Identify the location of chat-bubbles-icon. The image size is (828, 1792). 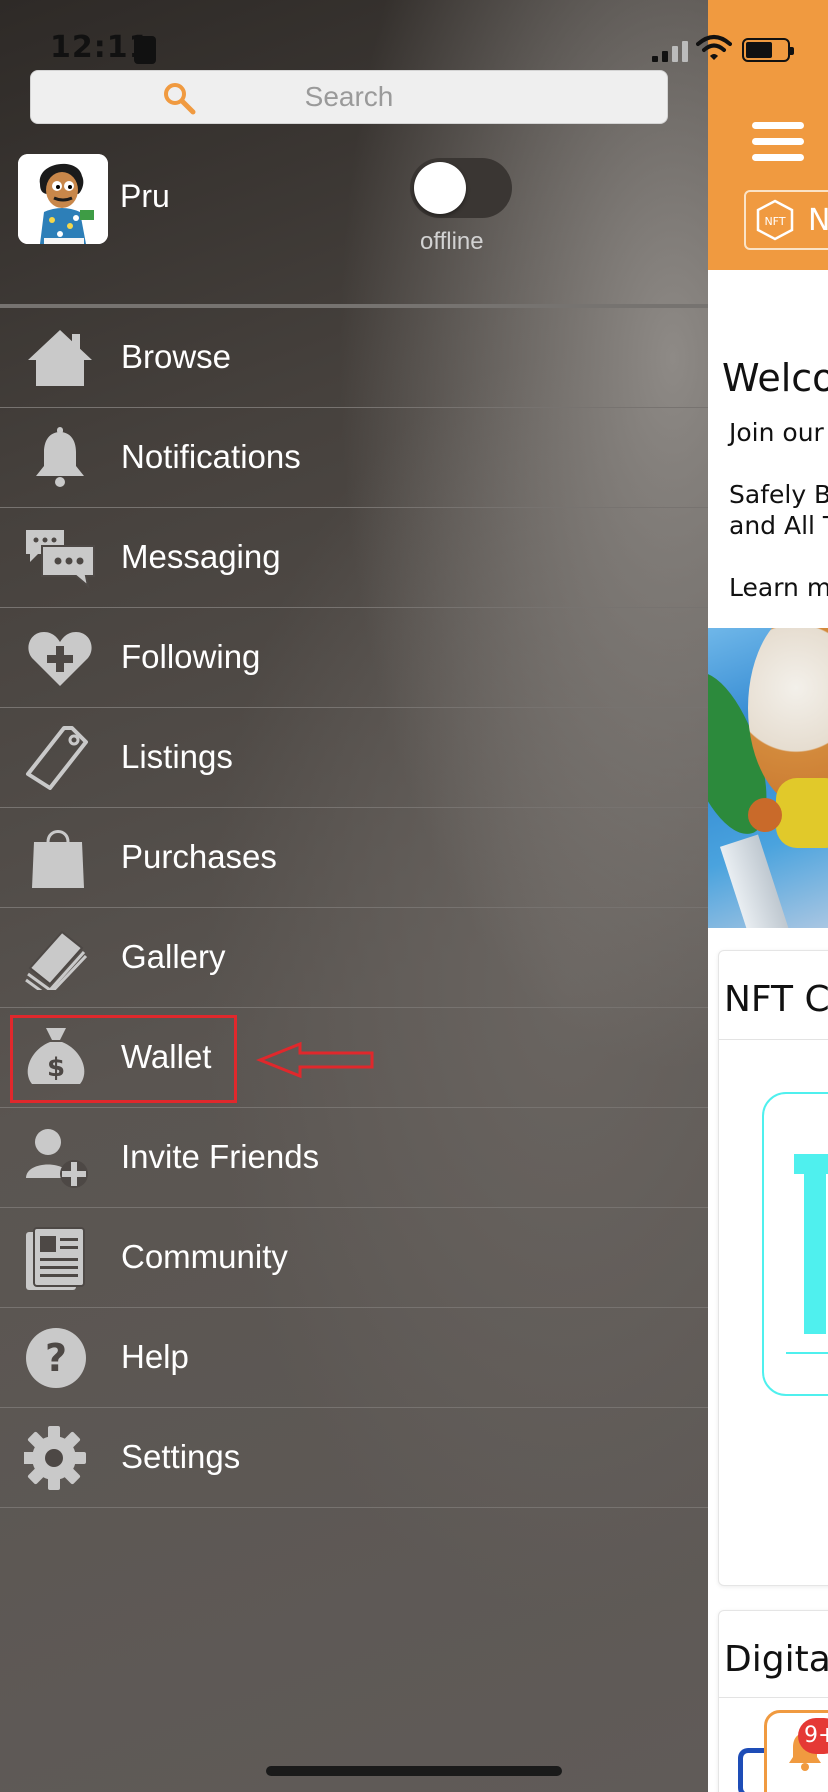
(60, 559).